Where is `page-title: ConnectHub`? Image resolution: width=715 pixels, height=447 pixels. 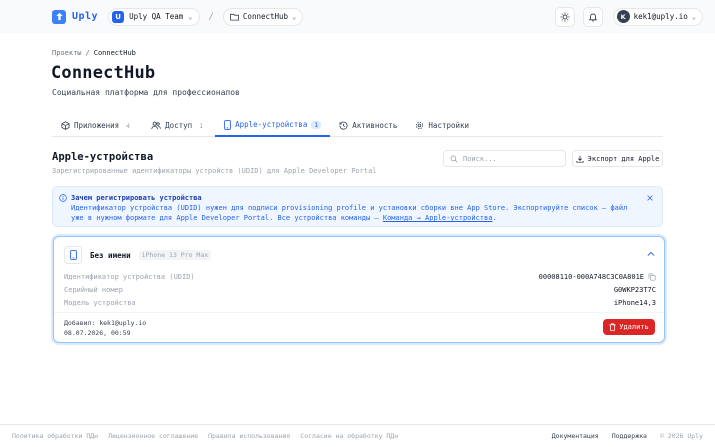
page-title: ConnectHub is located at coordinates (103, 73).